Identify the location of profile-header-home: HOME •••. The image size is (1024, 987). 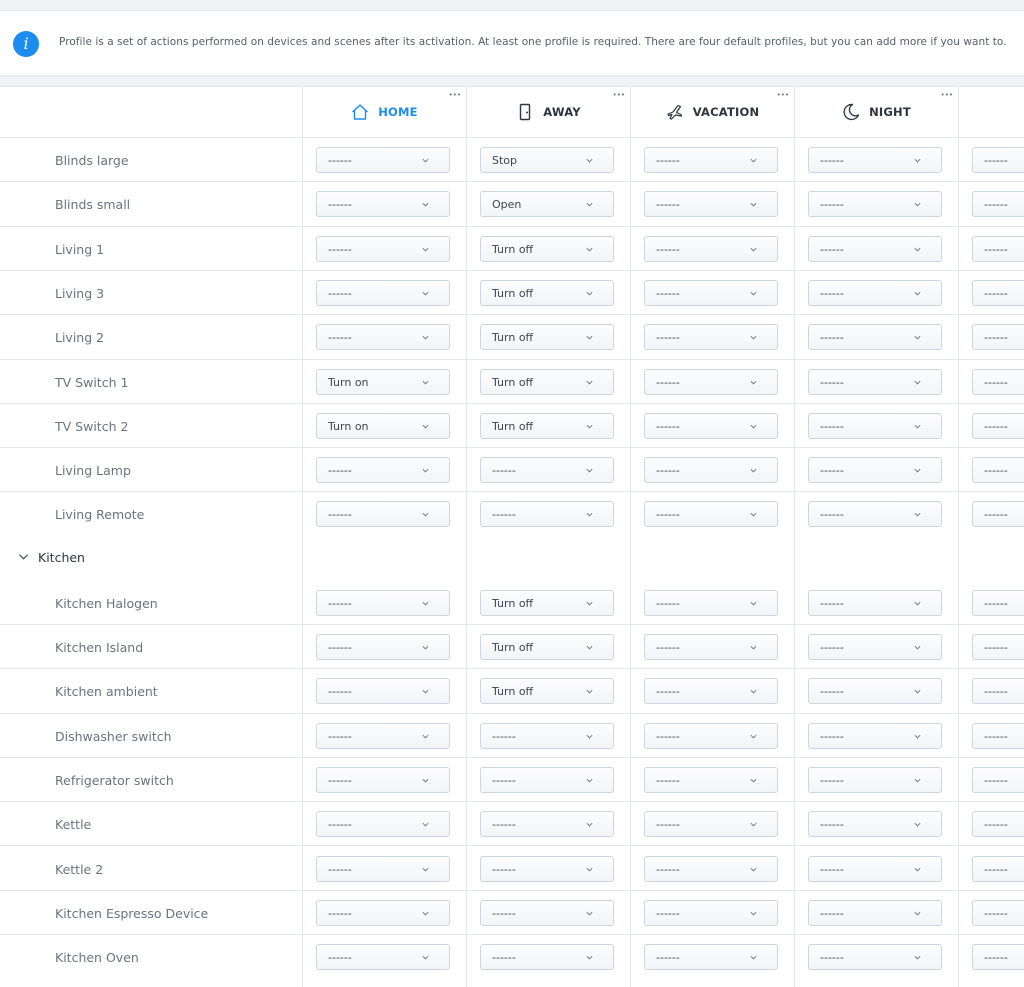
(384, 112).